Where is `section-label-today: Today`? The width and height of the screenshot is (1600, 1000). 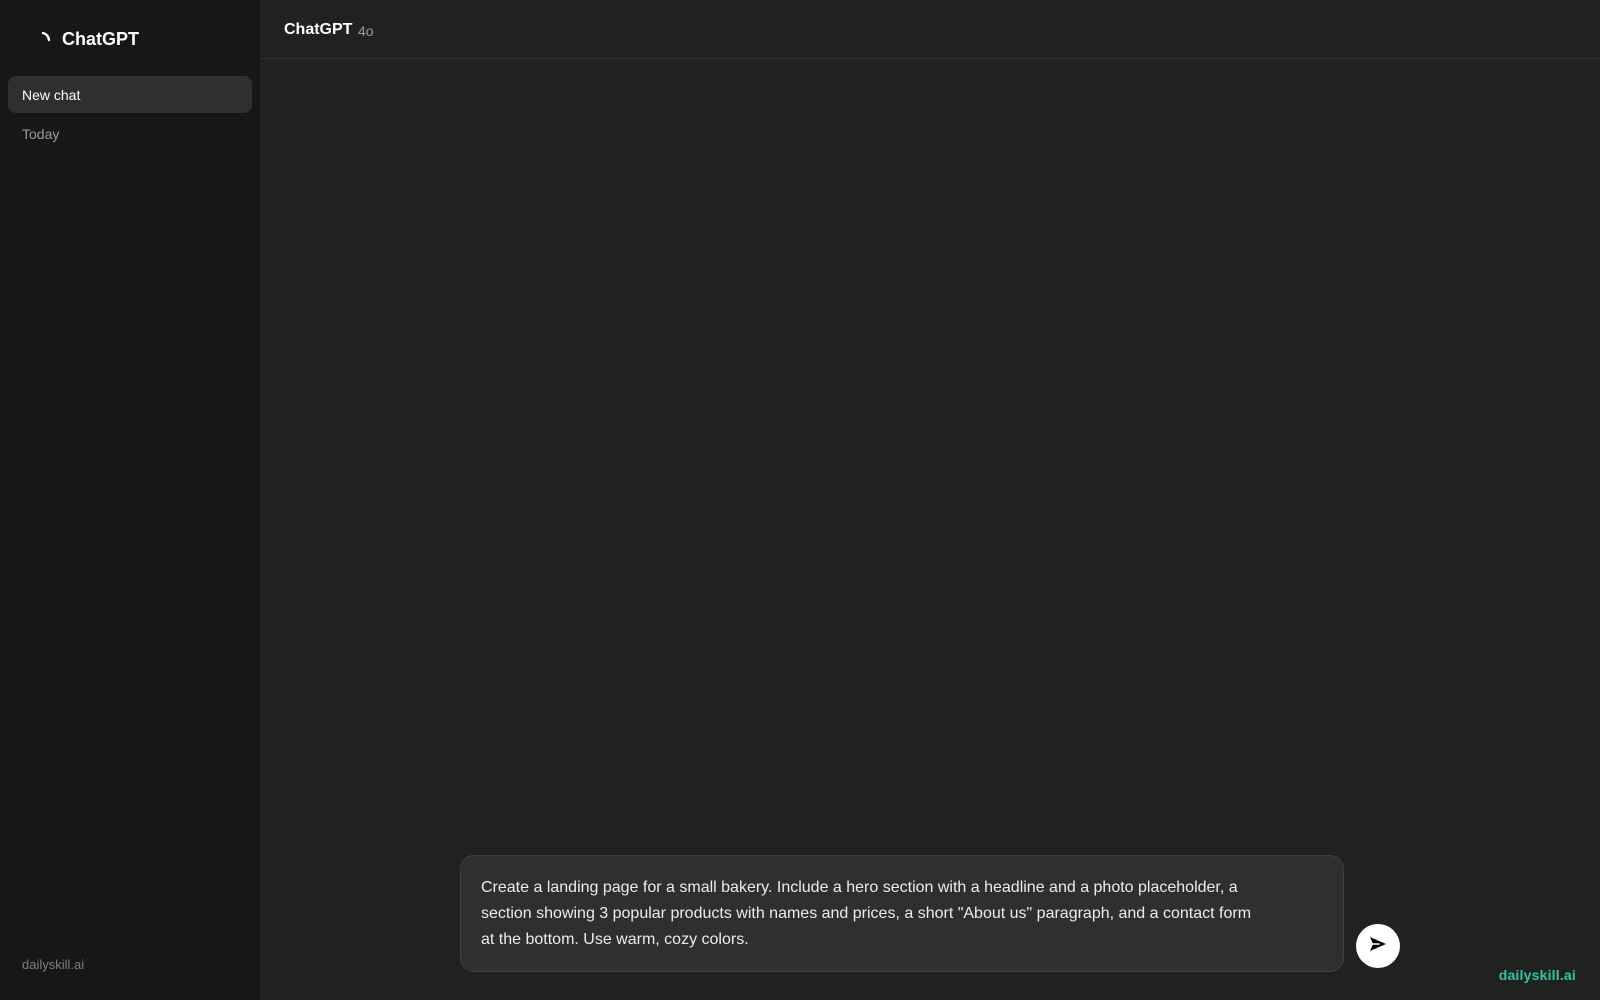 section-label-today: Today is located at coordinates (41, 134).